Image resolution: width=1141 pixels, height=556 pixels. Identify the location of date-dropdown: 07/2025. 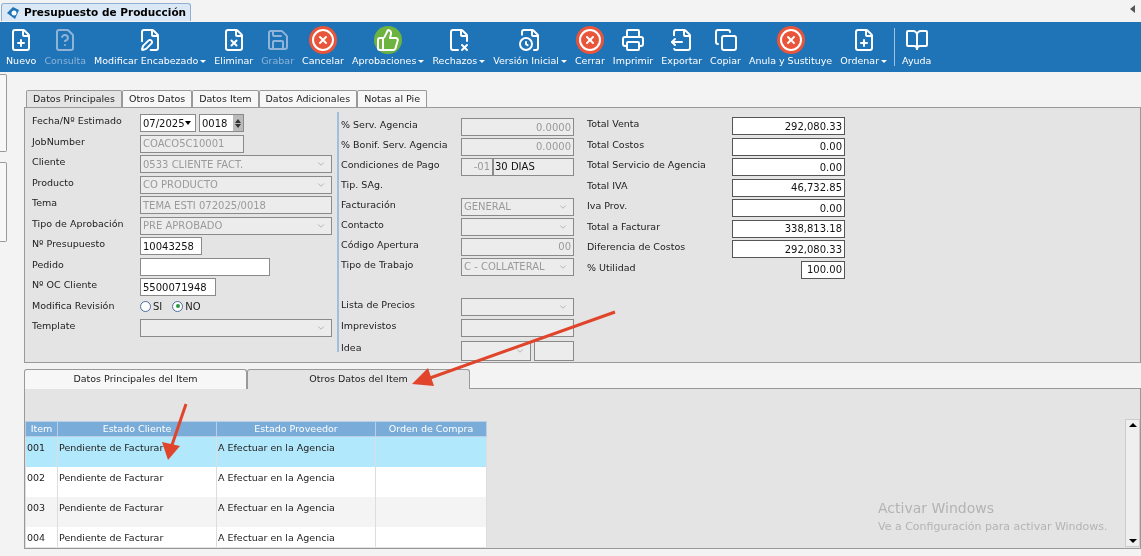
(168, 123).